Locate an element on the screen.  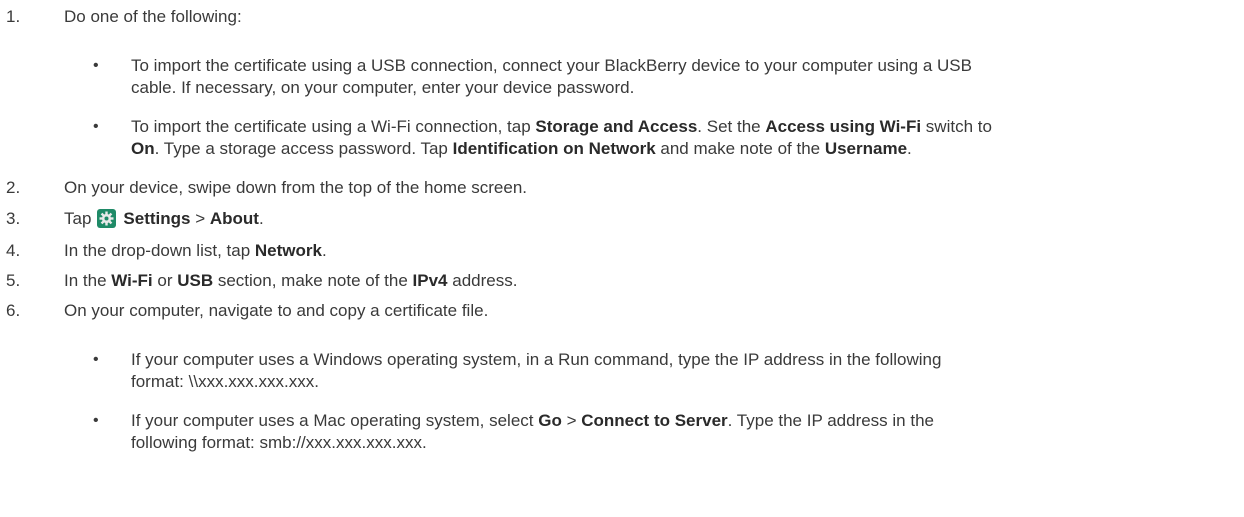
step-number: 3. is located at coordinates (13, 218).